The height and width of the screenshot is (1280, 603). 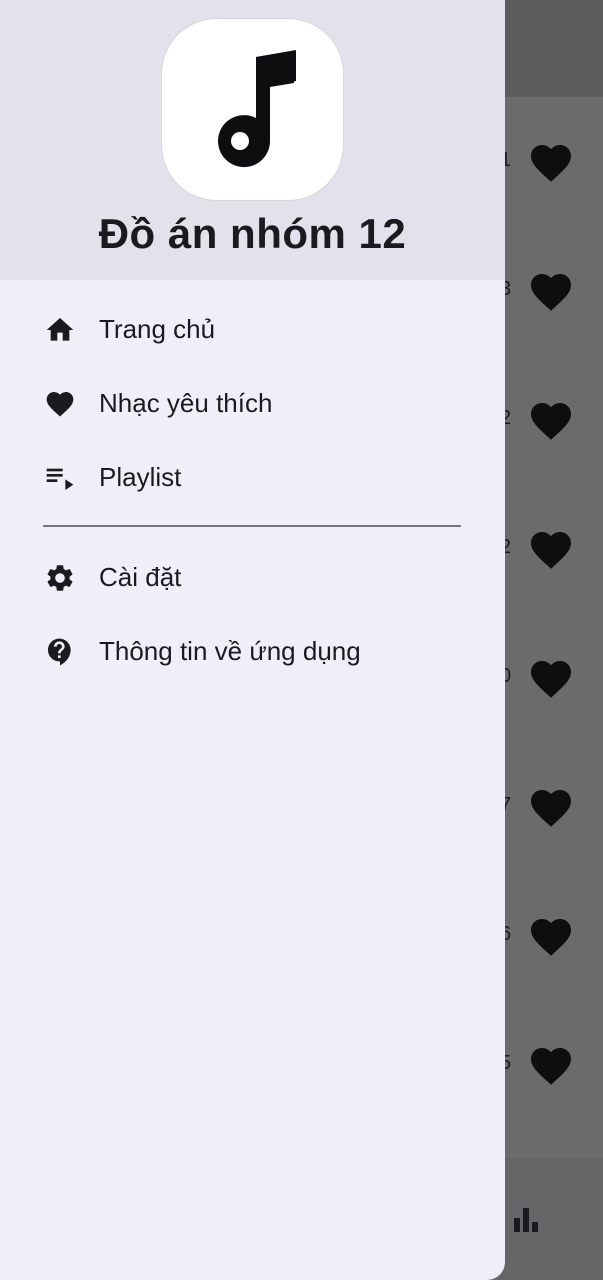 What do you see at coordinates (257, 109) in the screenshot?
I see `music-note-icon` at bounding box center [257, 109].